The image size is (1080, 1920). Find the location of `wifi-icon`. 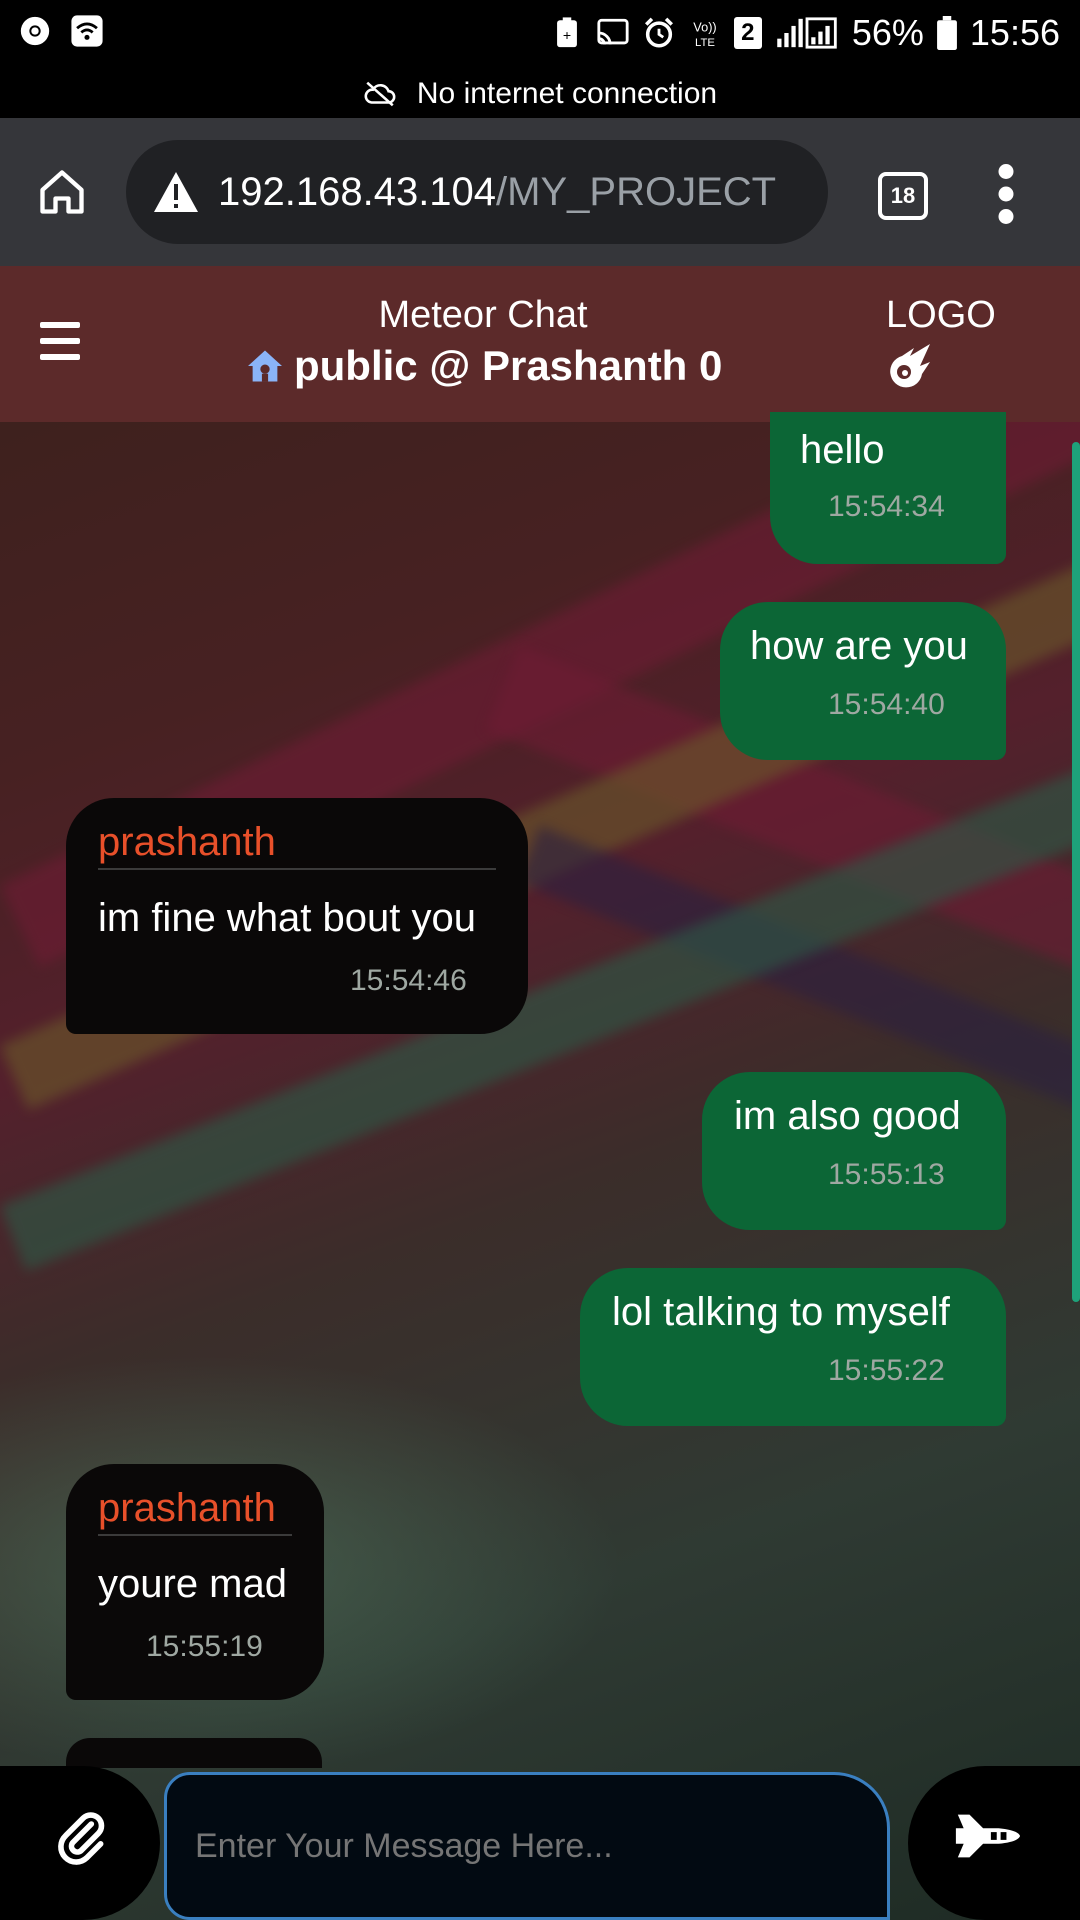

wifi-icon is located at coordinates (87, 31).